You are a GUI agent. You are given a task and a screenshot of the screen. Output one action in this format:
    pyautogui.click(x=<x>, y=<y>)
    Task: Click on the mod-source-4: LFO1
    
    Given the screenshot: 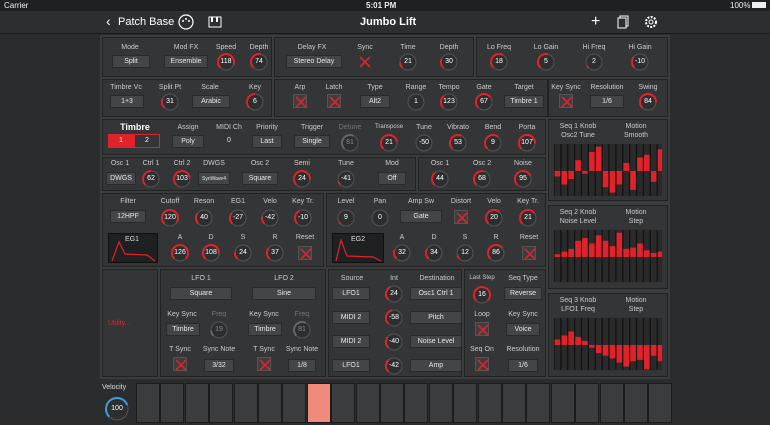 What is the action you would take?
    pyautogui.click(x=351, y=365)
    